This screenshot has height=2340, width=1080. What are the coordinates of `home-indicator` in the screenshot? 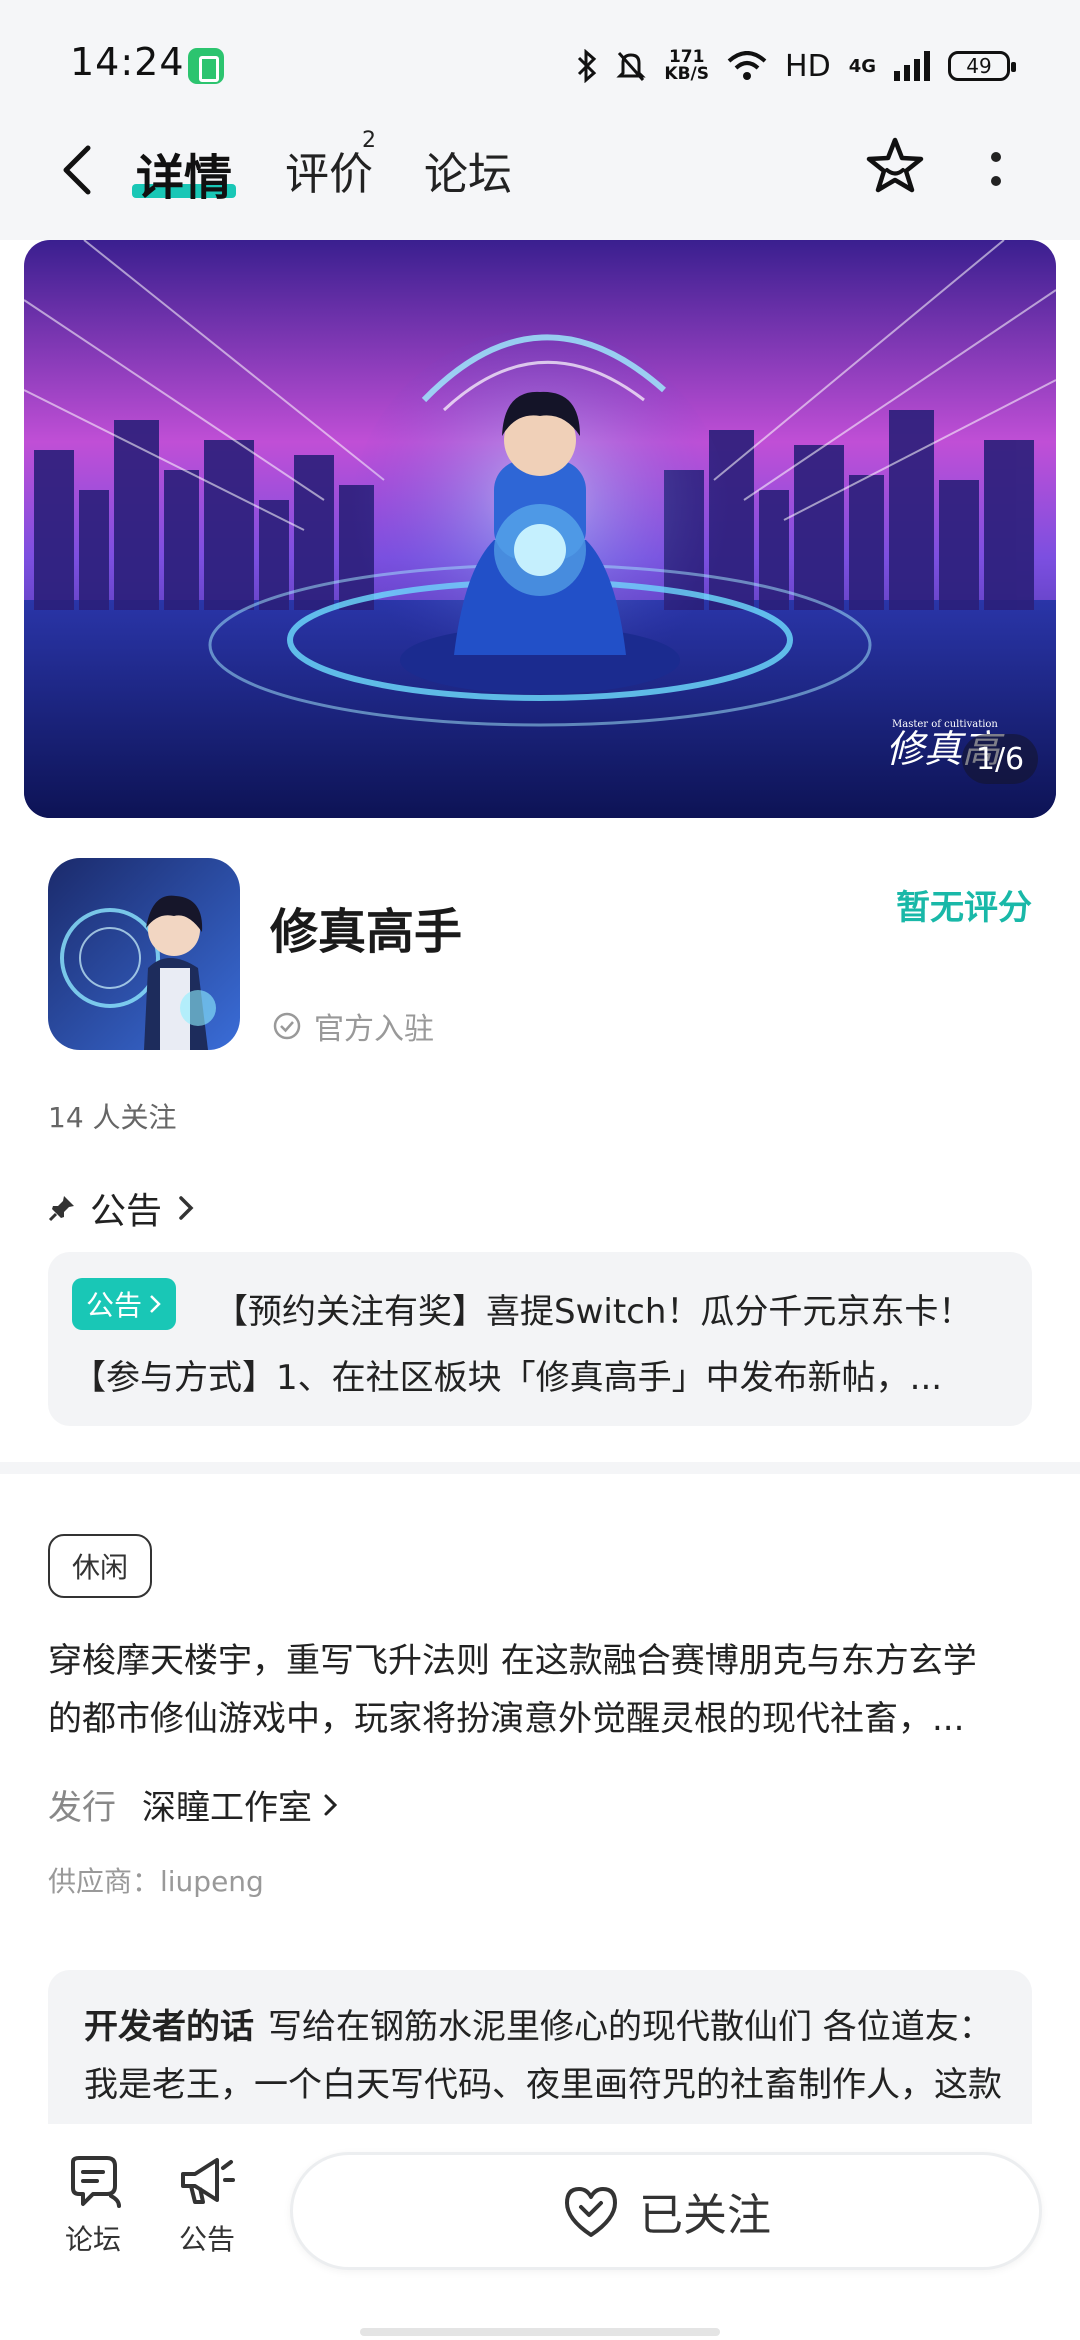 It's located at (540, 2332).